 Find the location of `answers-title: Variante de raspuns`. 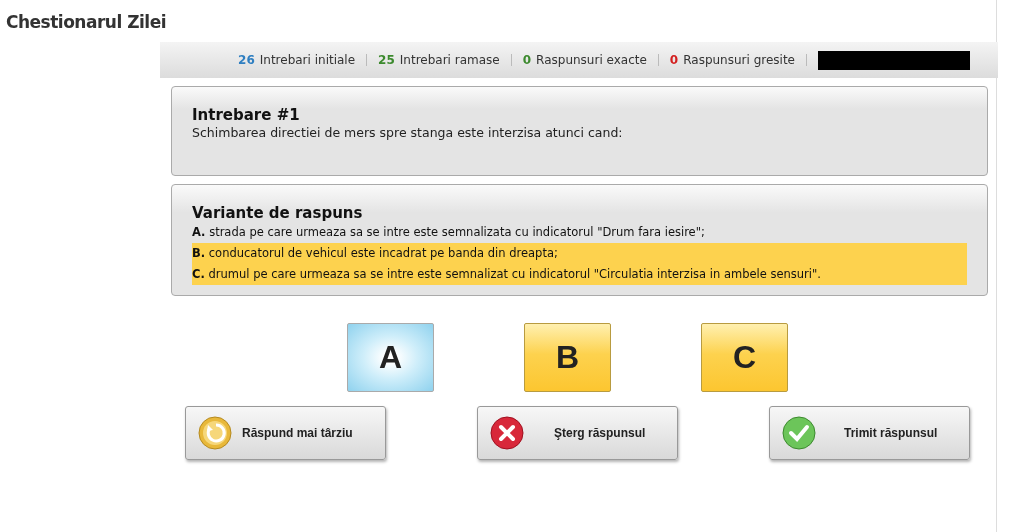

answers-title: Variante de raspuns is located at coordinates (277, 213).